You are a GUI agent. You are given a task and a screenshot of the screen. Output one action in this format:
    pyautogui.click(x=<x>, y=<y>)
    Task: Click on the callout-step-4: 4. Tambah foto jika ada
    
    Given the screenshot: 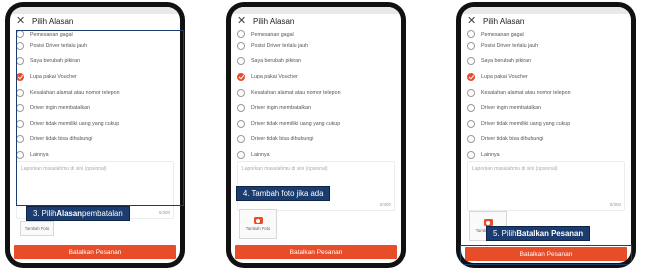 What is the action you would take?
    pyautogui.click(x=283, y=193)
    